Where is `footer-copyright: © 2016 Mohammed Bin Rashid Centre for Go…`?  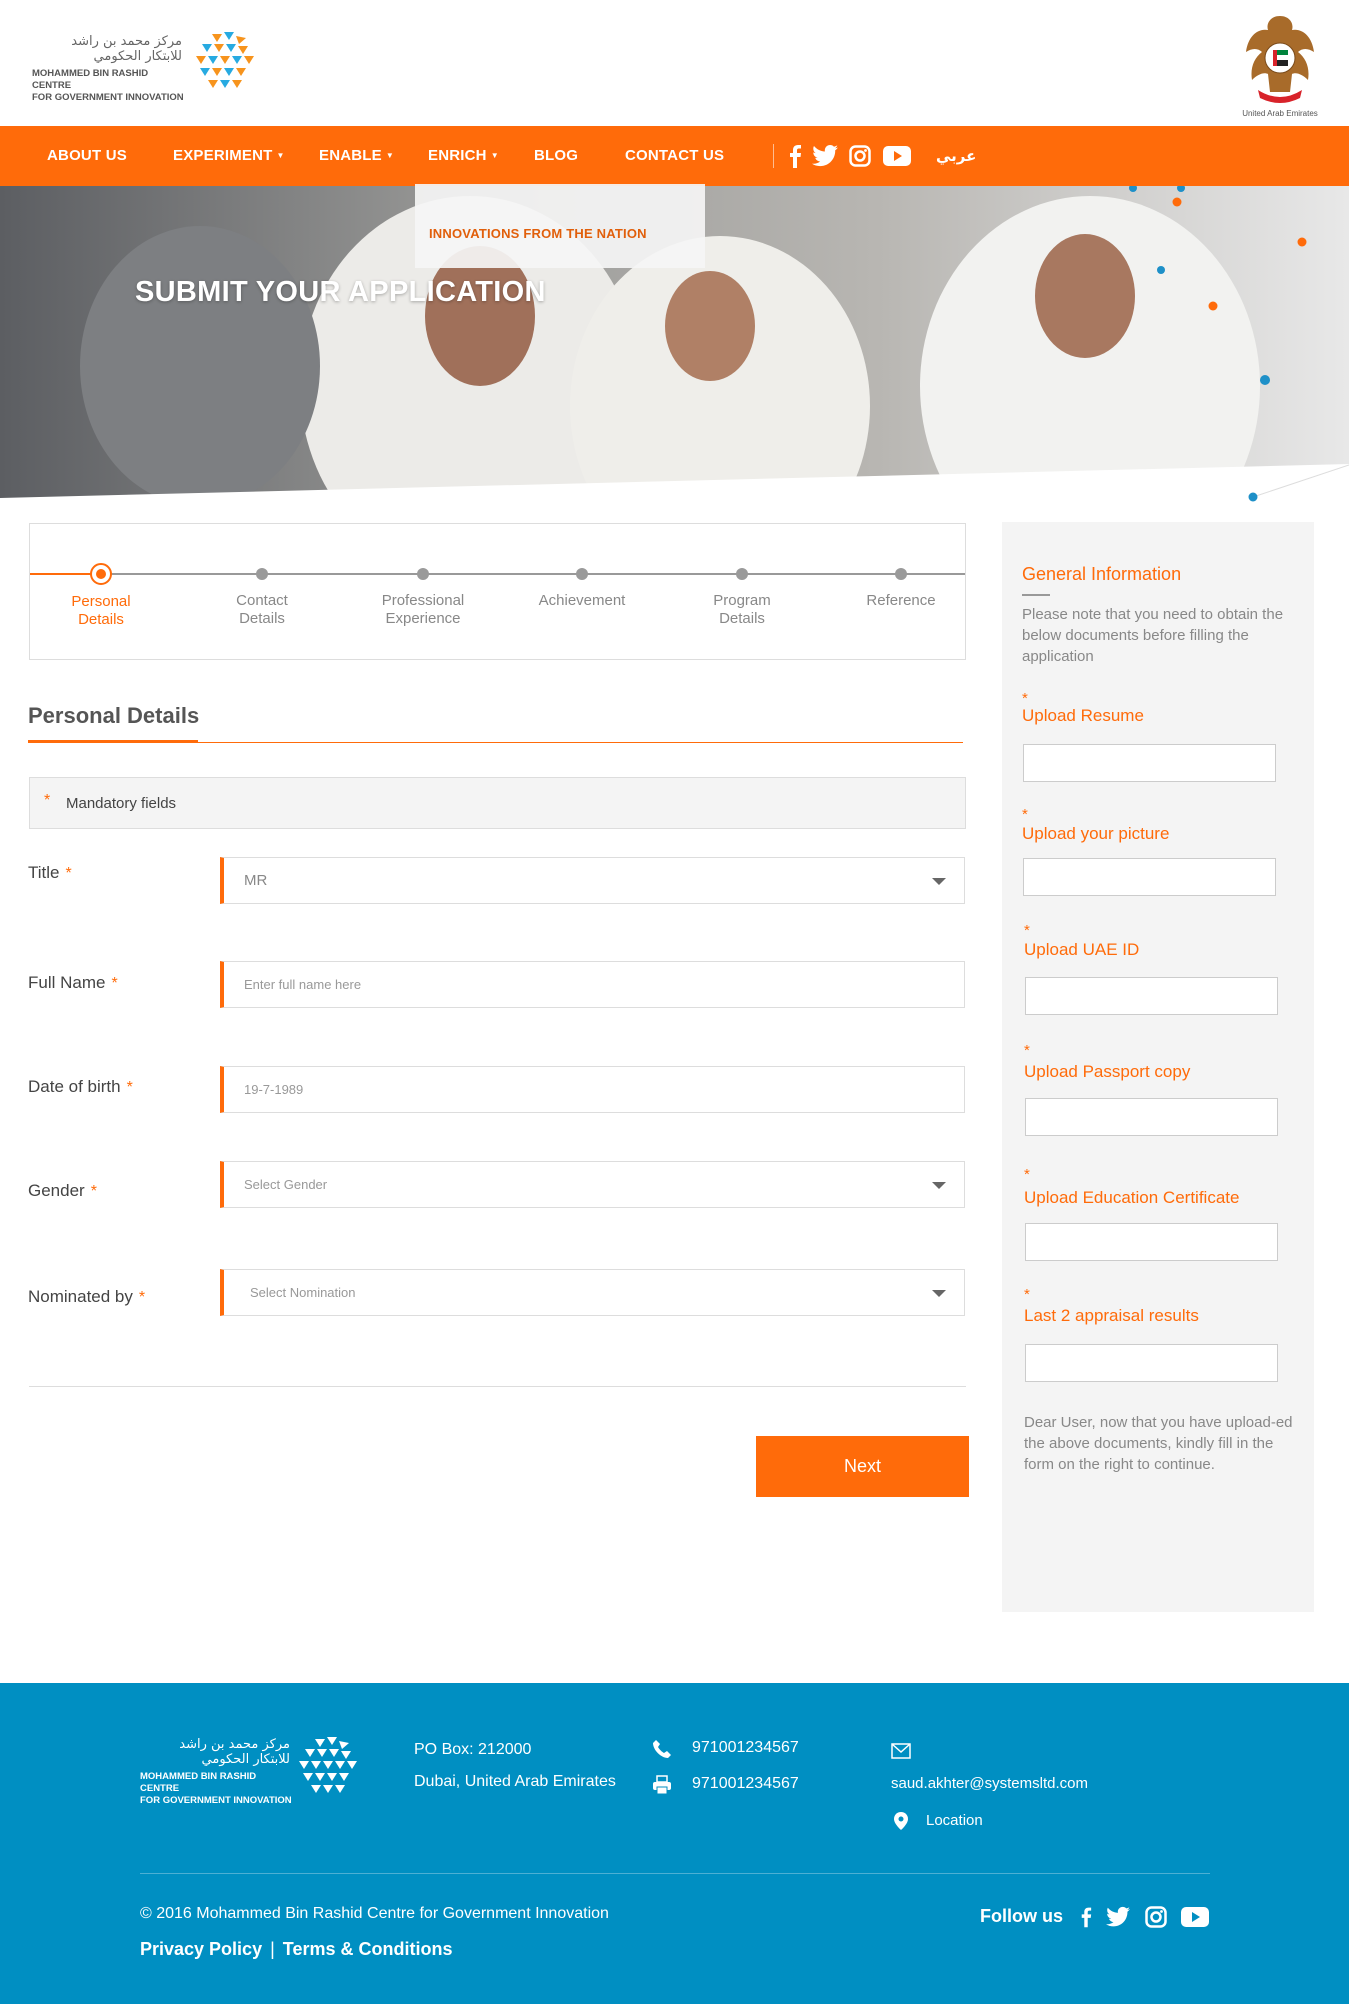 footer-copyright: © 2016 Mohammed Bin Rashid Centre for Go… is located at coordinates (374, 1913).